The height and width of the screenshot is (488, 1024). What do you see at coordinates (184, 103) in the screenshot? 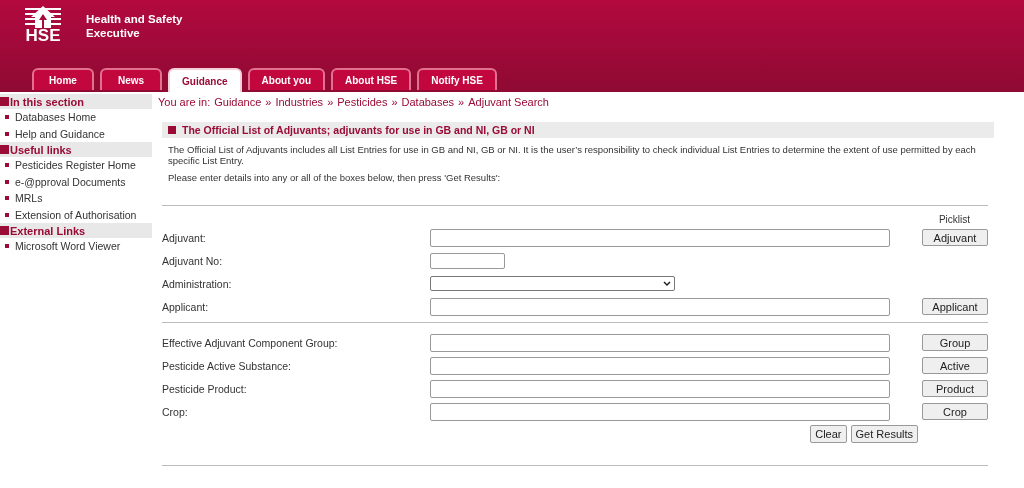
I see `breadcrumb-label: You are in:` at bounding box center [184, 103].